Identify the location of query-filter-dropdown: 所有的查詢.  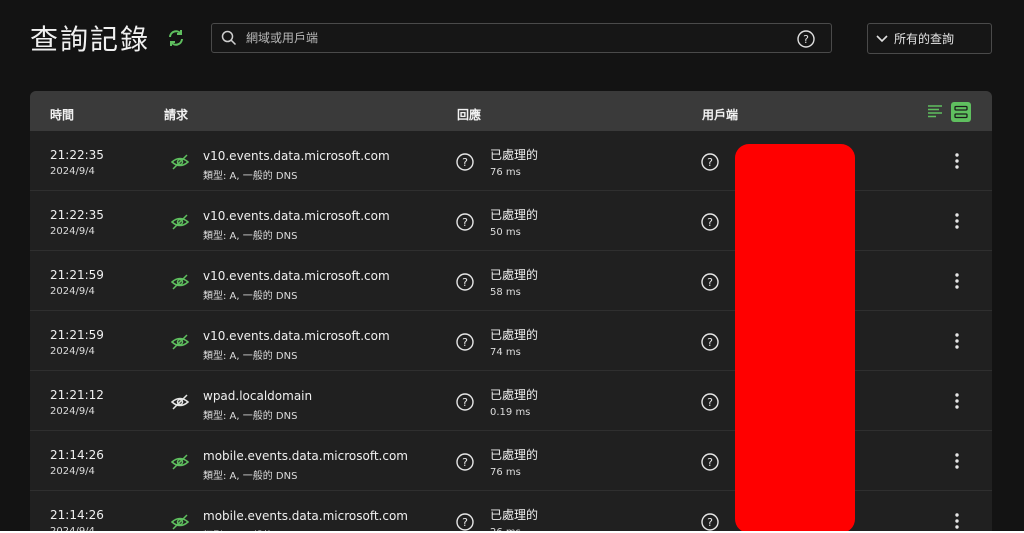
(929, 38).